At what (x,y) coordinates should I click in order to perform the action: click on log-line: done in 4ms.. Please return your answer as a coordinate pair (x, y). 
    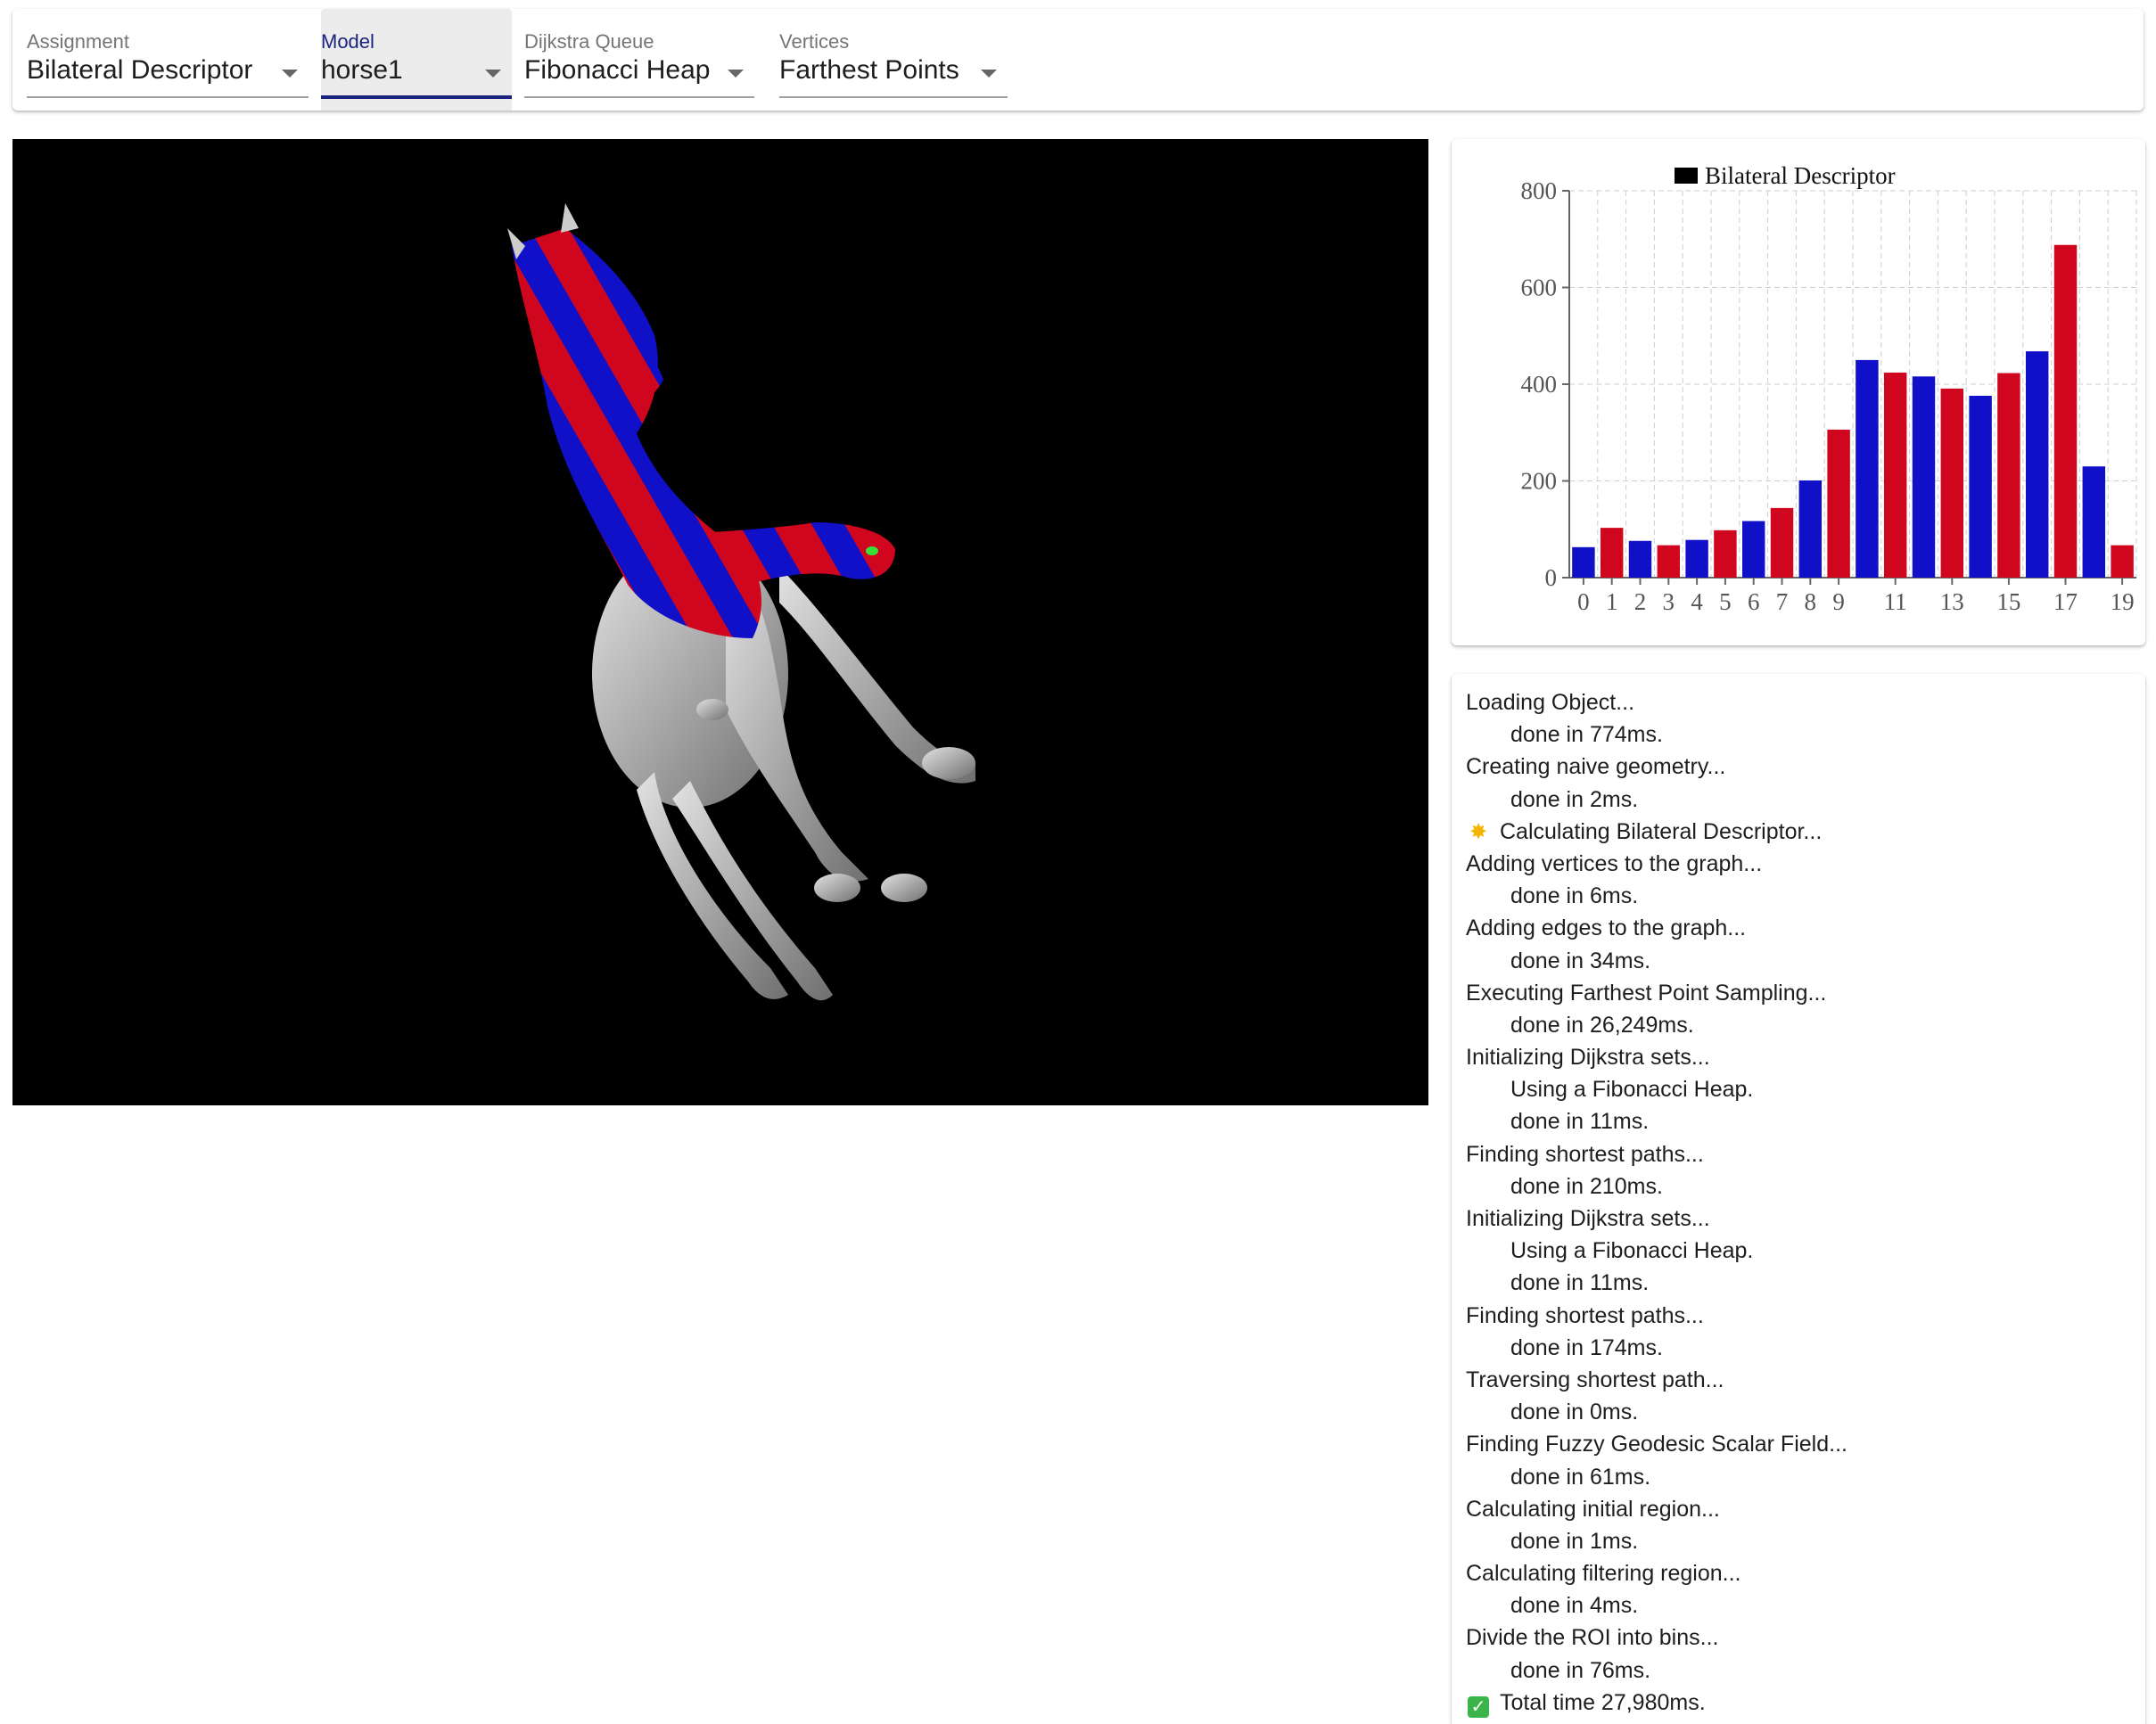
    Looking at the image, I should click on (1801, 1605).